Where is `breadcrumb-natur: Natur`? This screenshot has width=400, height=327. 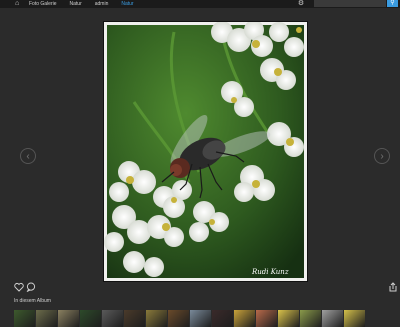
breadcrumb-natur: Natur is located at coordinates (76, 4).